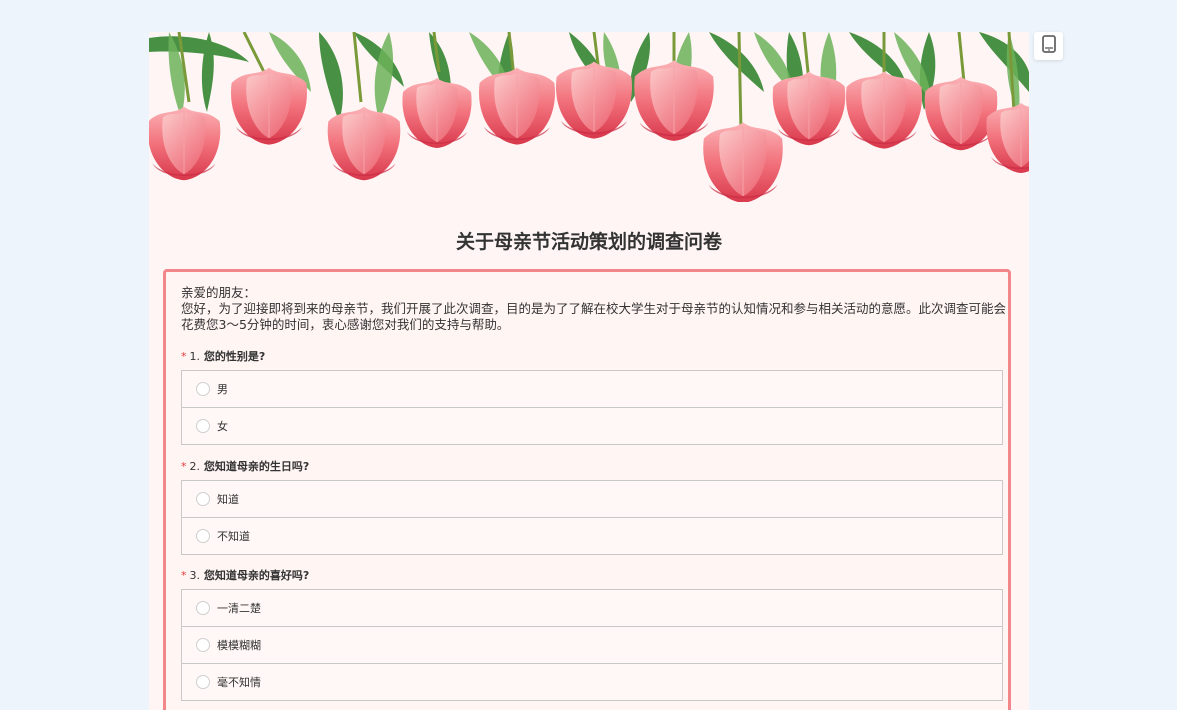 The width and height of the screenshot is (1177, 710). I want to click on question-1: * 1. 您的性别是? 男 女, so click(592, 397).